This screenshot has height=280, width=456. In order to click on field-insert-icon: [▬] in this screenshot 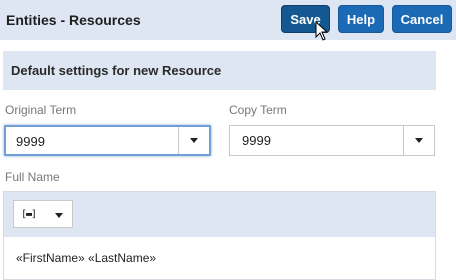, I will do `click(29, 214)`.